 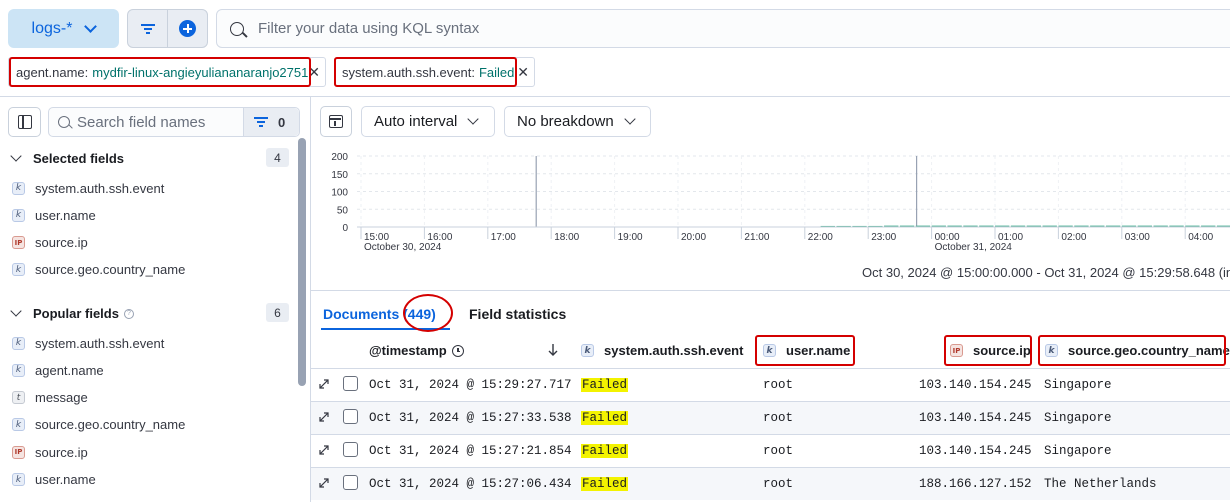 What do you see at coordinates (975, 385) in the screenshot?
I see `source-ip-cell: 103.140.154.245` at bounding box center [975, 385].